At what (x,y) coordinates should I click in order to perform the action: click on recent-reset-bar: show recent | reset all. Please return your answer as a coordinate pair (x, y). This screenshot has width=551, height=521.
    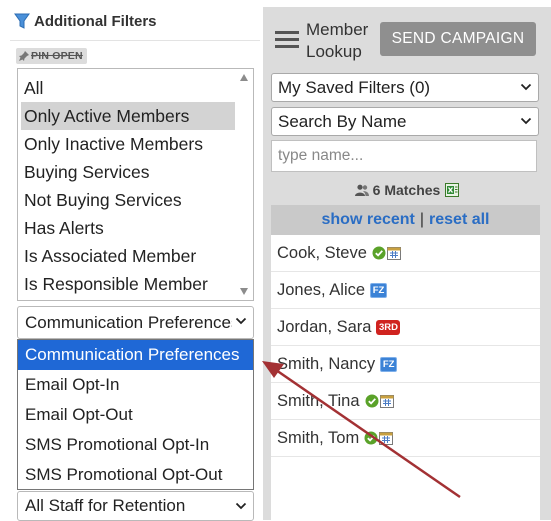
    Looking at the image, I should click on (405, 220).